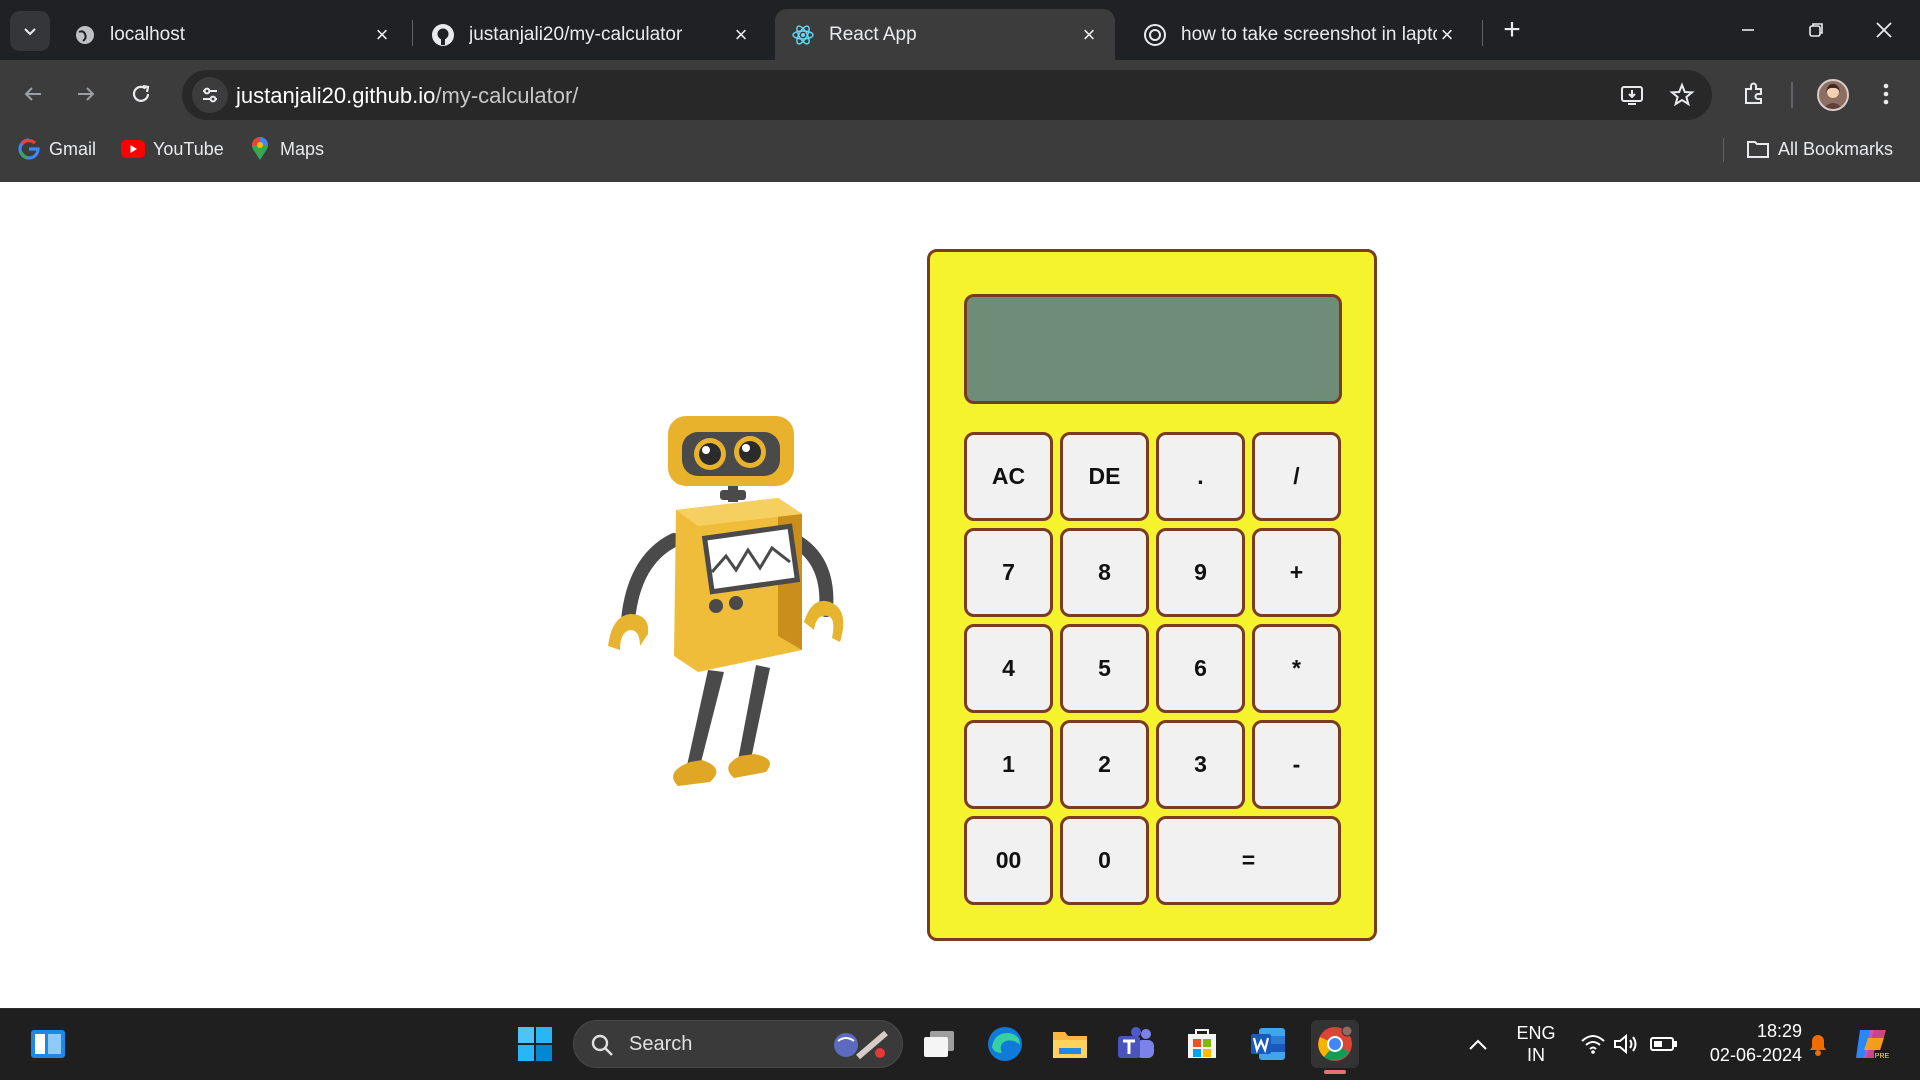 Image resolution: width=1920 pixels, height=1080 pixels. What do you see at coordinates (945, 34) in the screenshot?
I see `tab-react-app: React App ×` at bounding box center [945, 34].